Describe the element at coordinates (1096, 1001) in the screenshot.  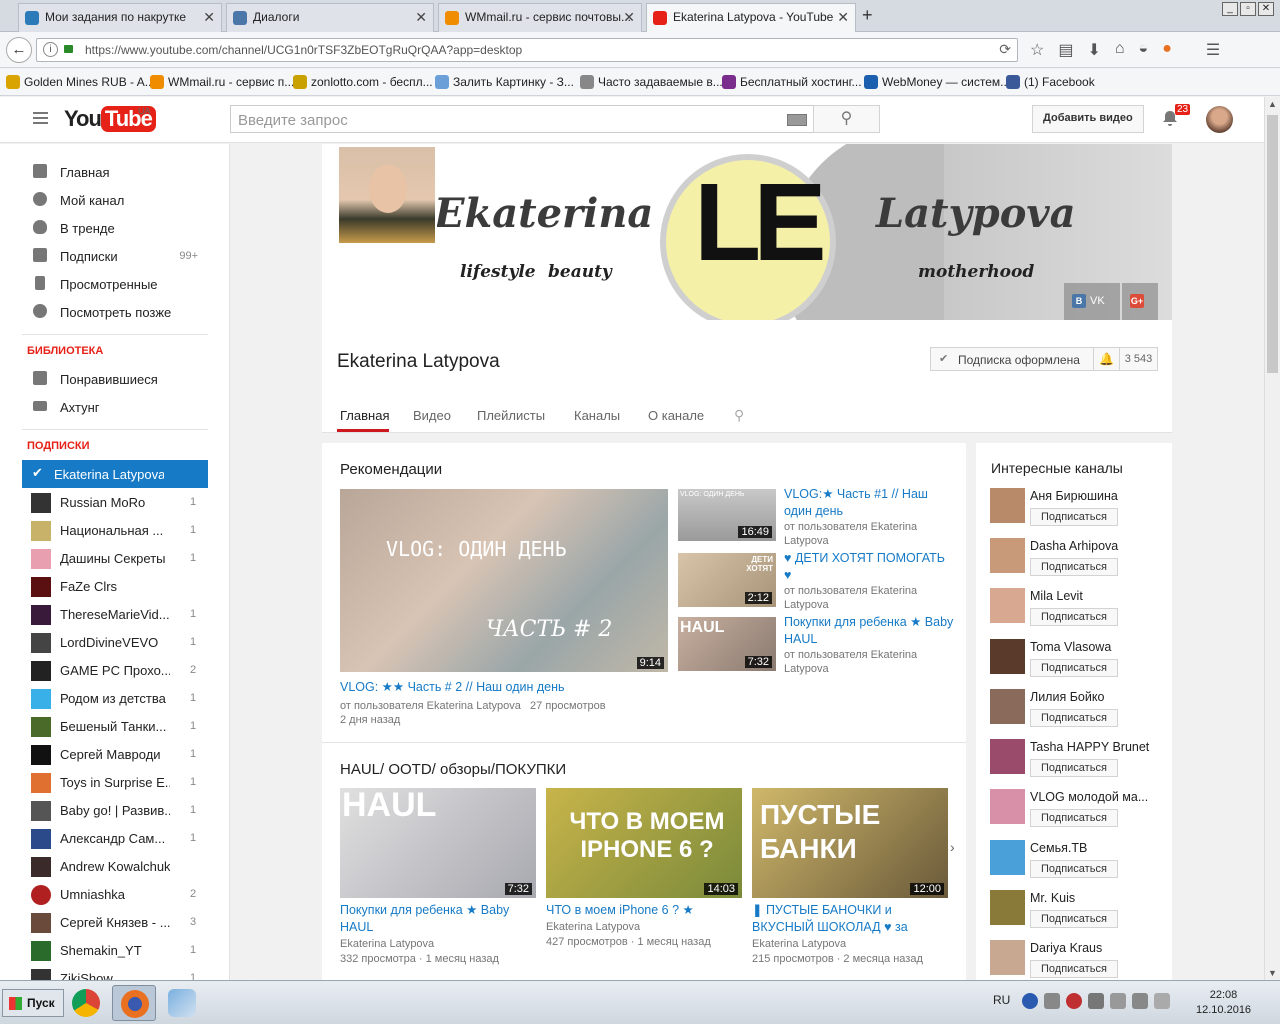
I see `volume-icon` at that location.